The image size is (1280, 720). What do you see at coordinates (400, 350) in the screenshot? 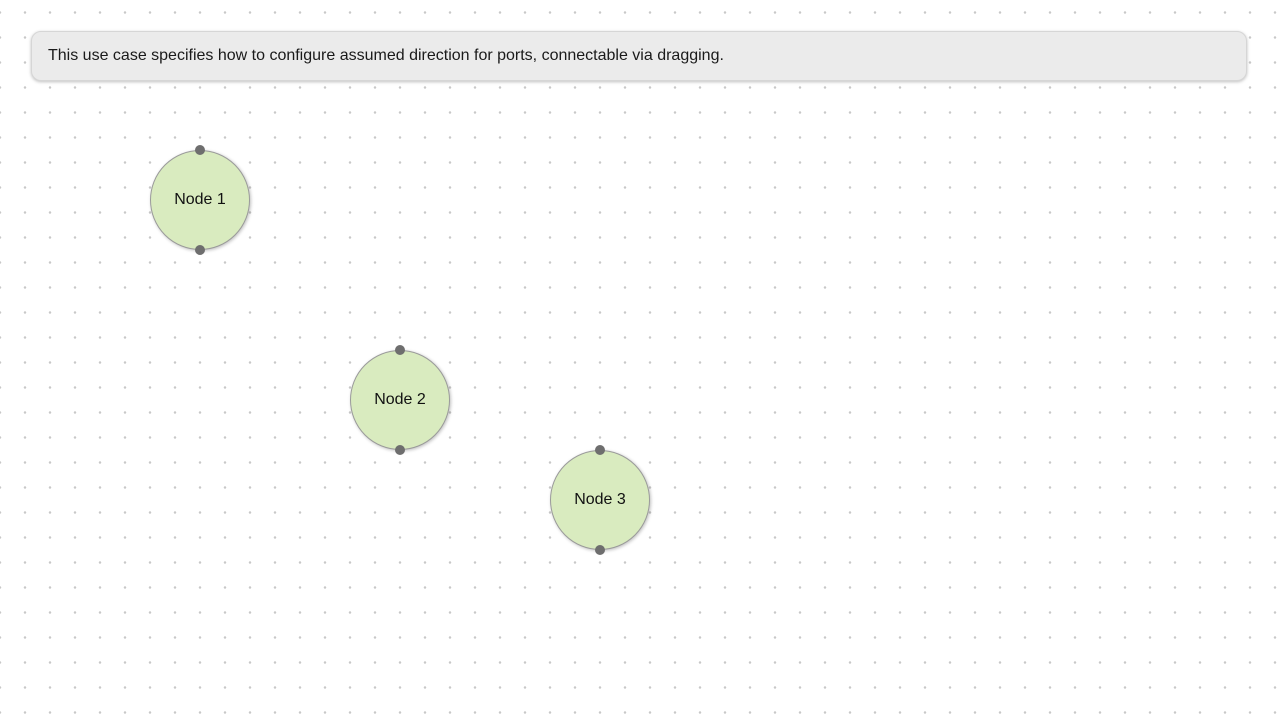
I see `node-2-top-port` at bounding box center [400, 350].